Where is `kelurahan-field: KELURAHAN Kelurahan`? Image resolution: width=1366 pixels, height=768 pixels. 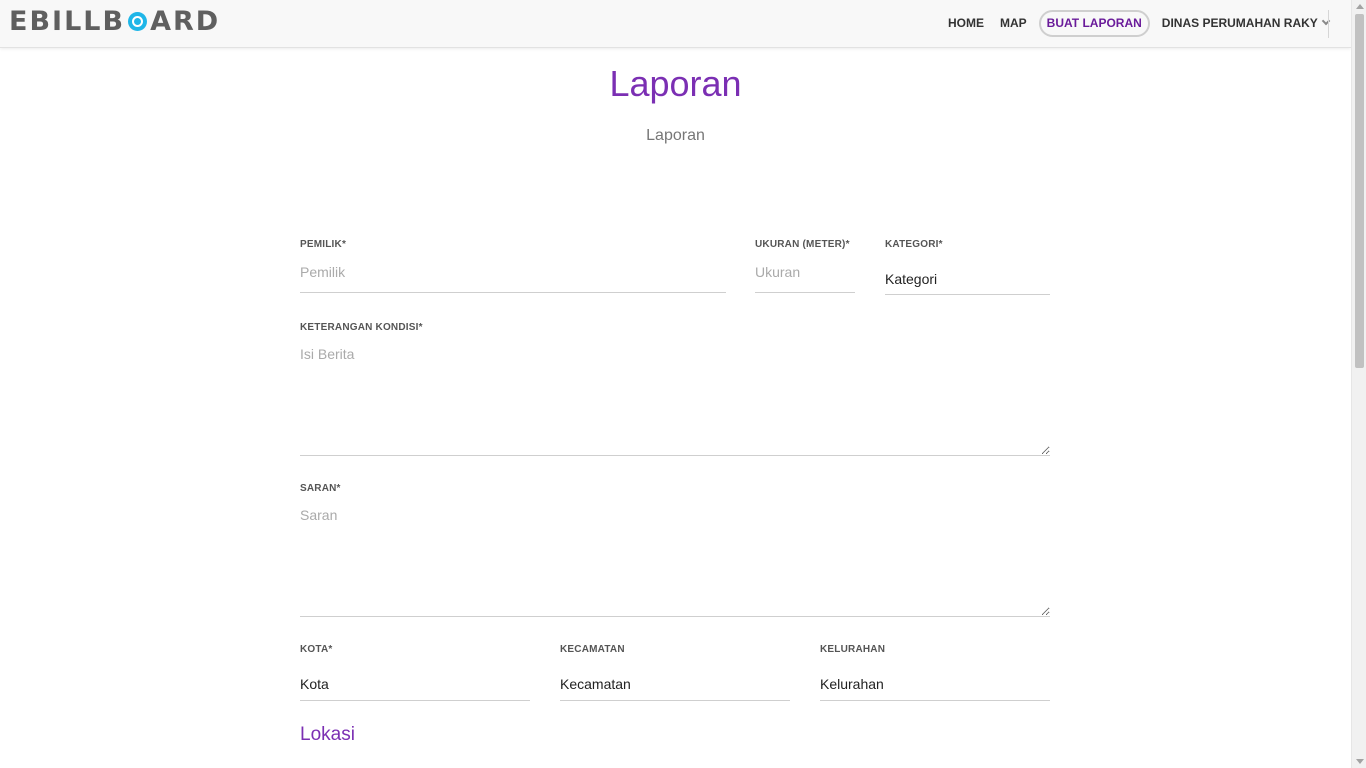 kelurahan-field: KELURAHAN Kelurahan is located at coordinates (935, 672).